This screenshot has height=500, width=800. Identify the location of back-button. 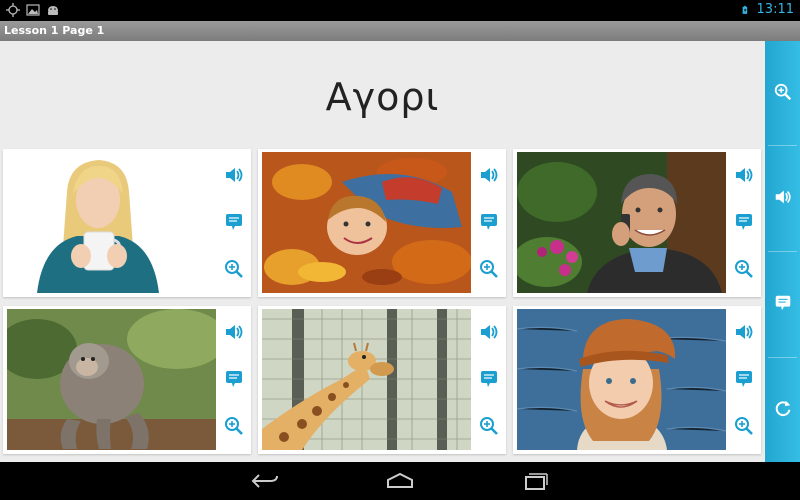
(265, 481).